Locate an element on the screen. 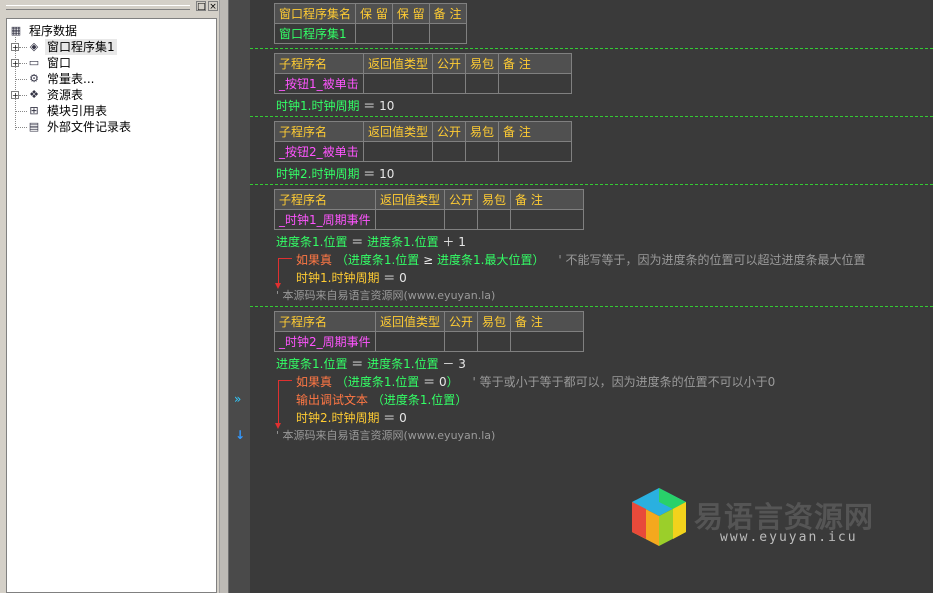 This screenshot has height=593, width=933. code-value: 1 is located at coordinates (462, 242).